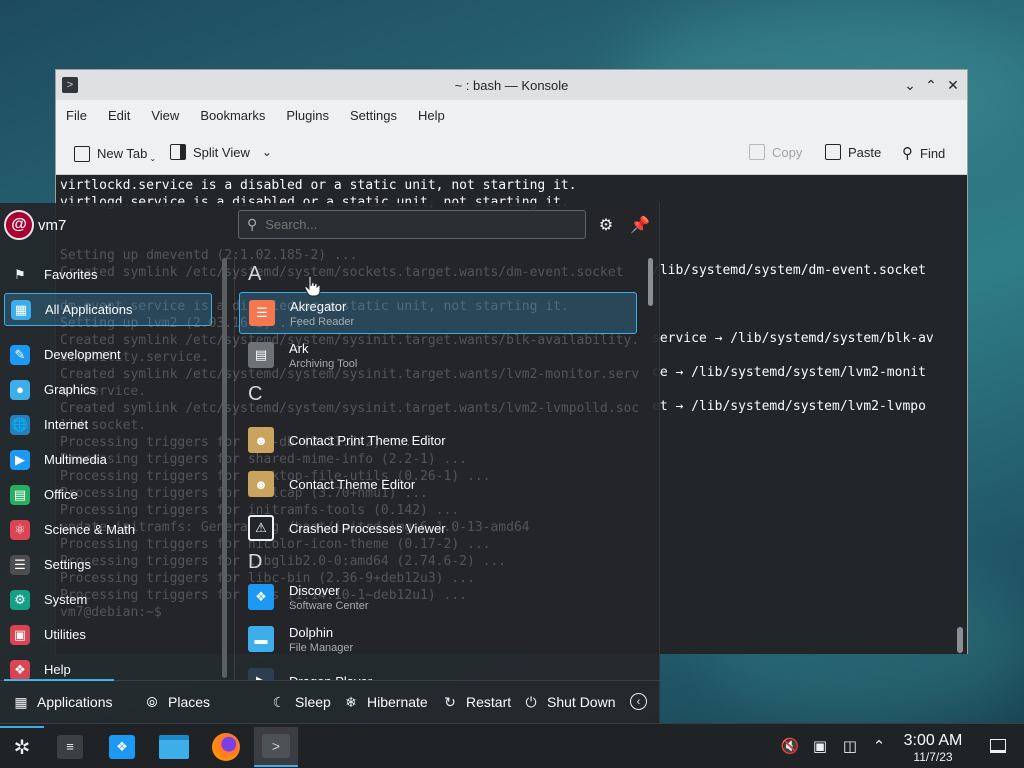 Image resolution: width=1024 pixels, height=768 pixels. I want to click on shutdown-label: Shut Down, so click(581, 702).